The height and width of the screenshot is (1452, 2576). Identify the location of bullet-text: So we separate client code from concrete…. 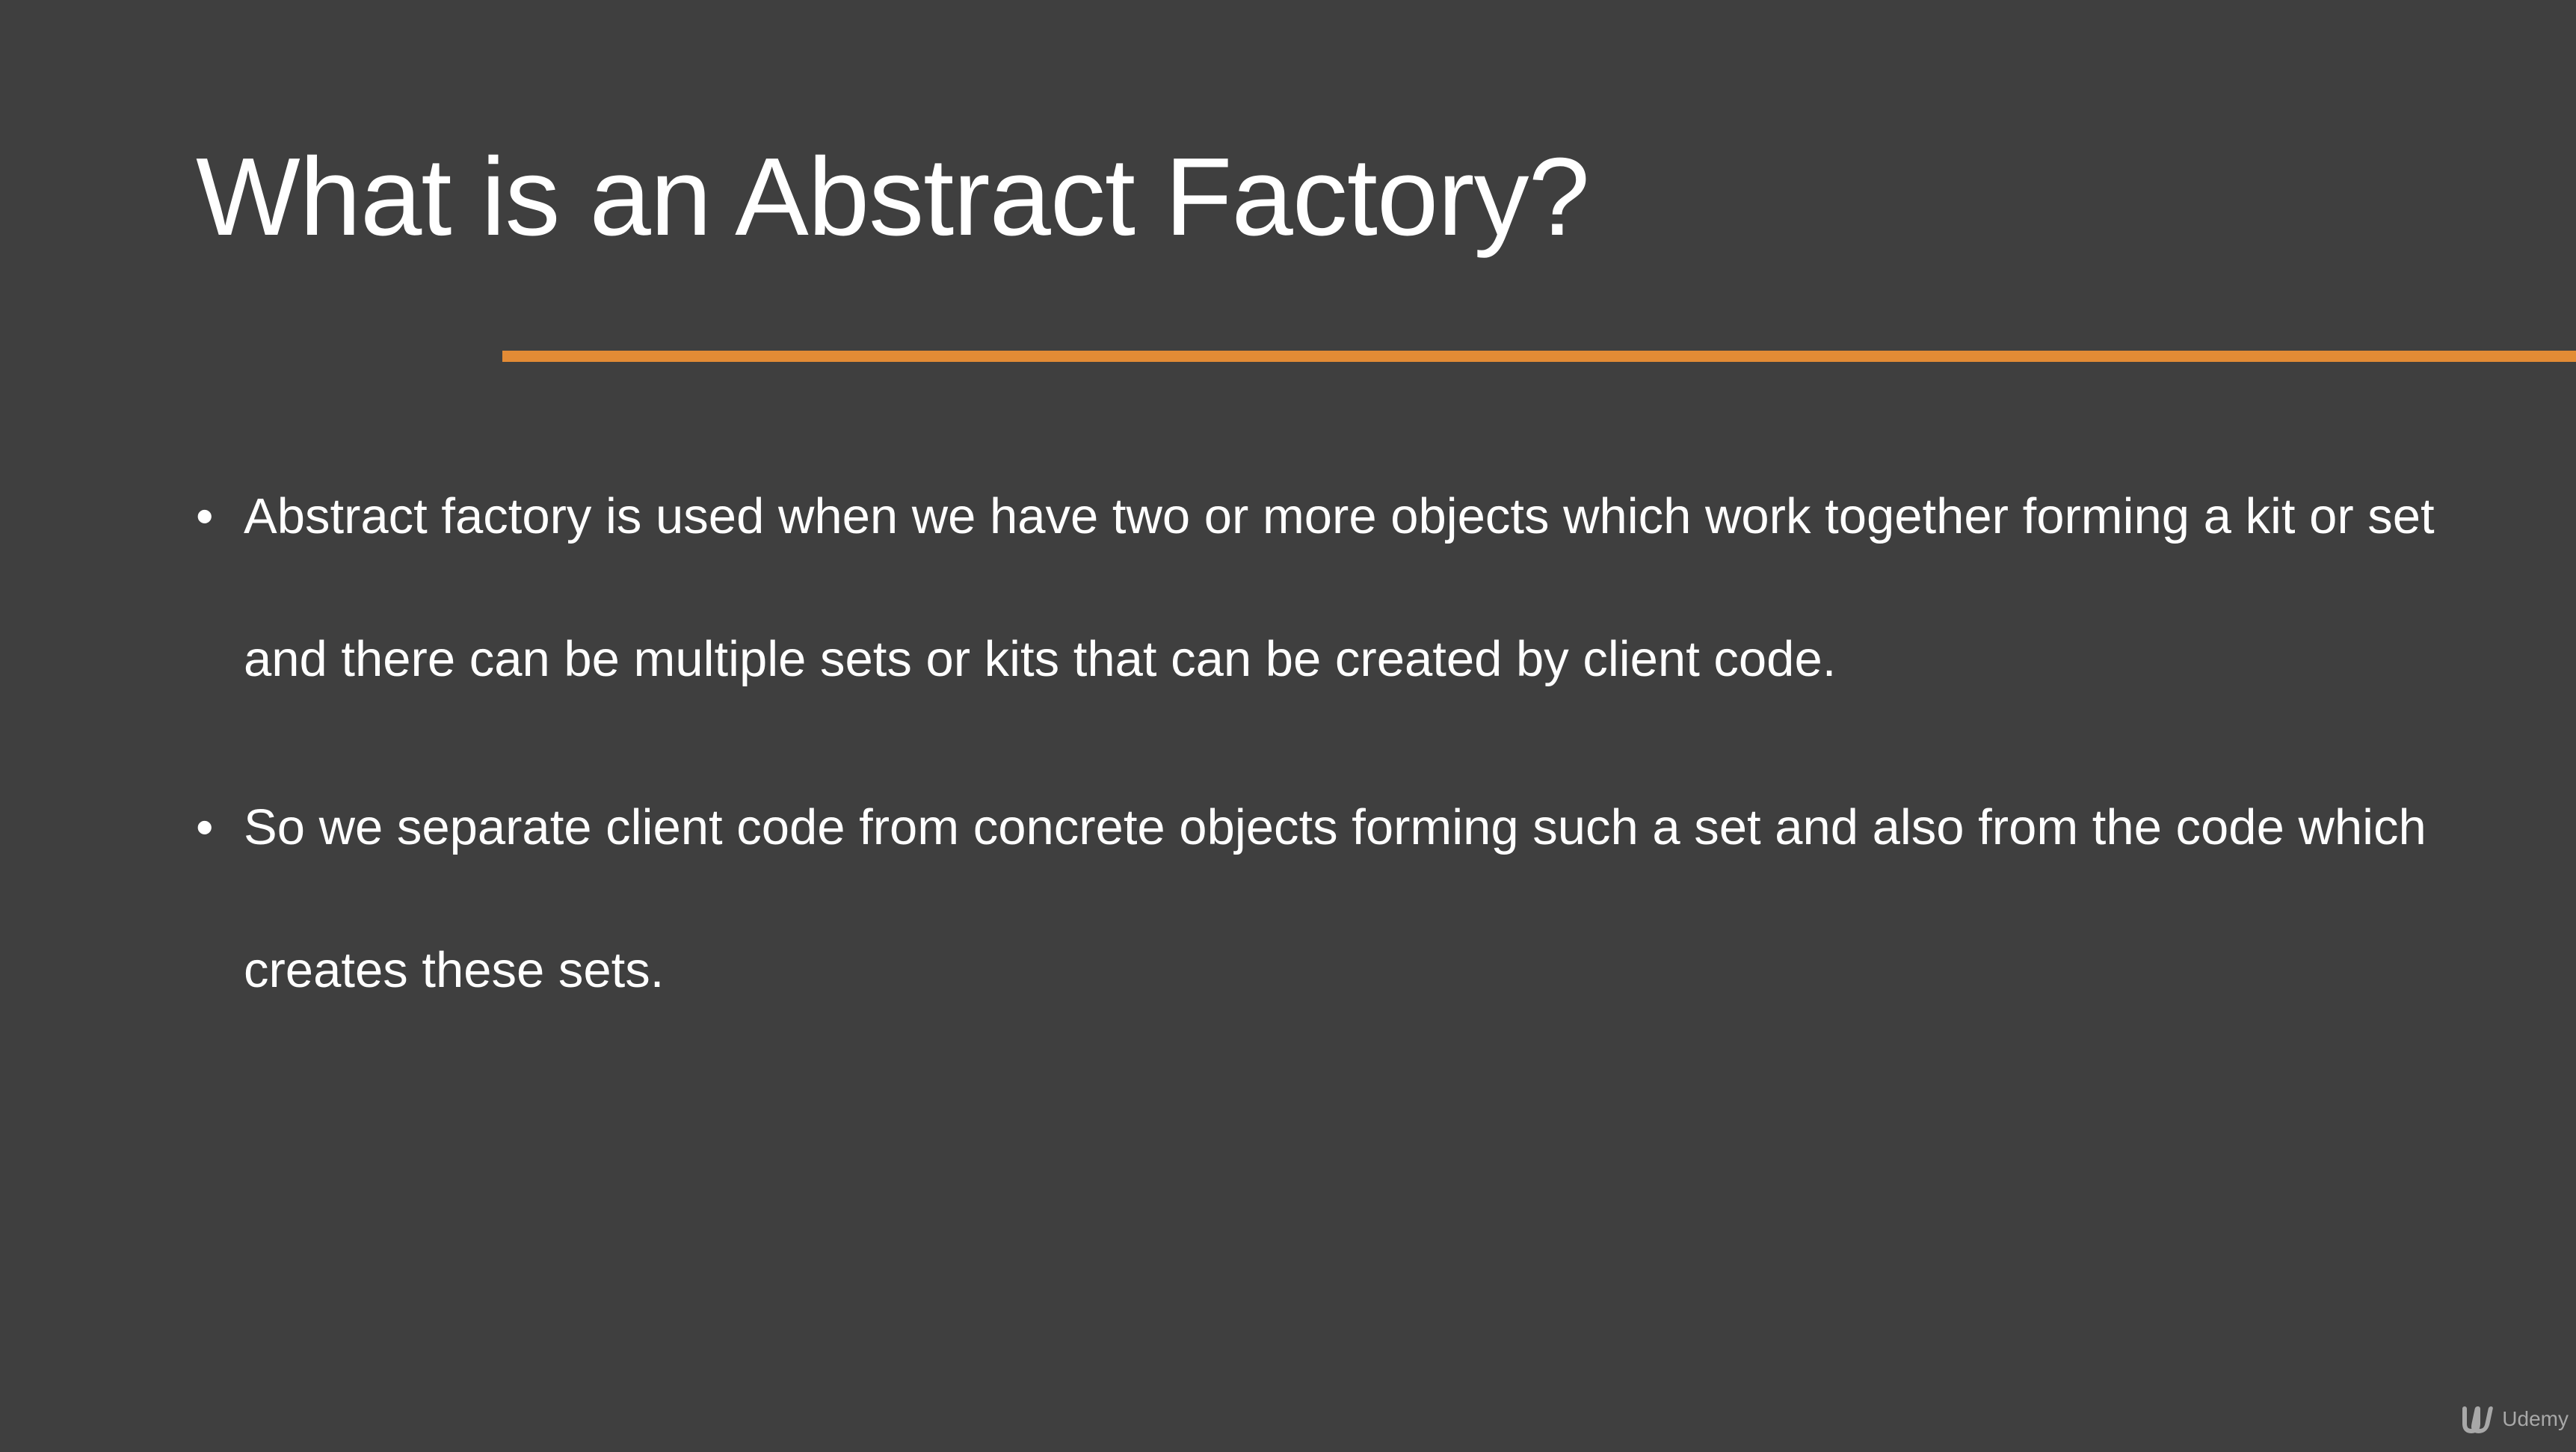
(1335, 898).